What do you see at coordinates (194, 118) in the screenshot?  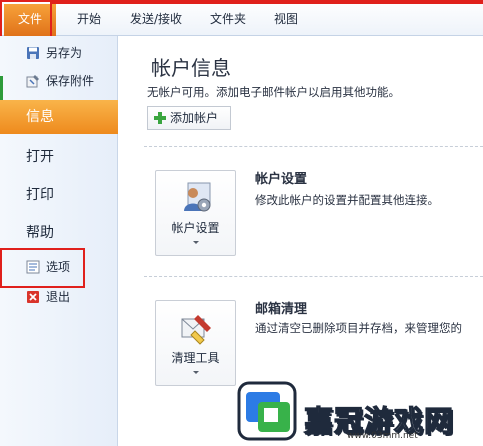 I see `add-account-label: 添加帐户` at bounding box center [194, 118].